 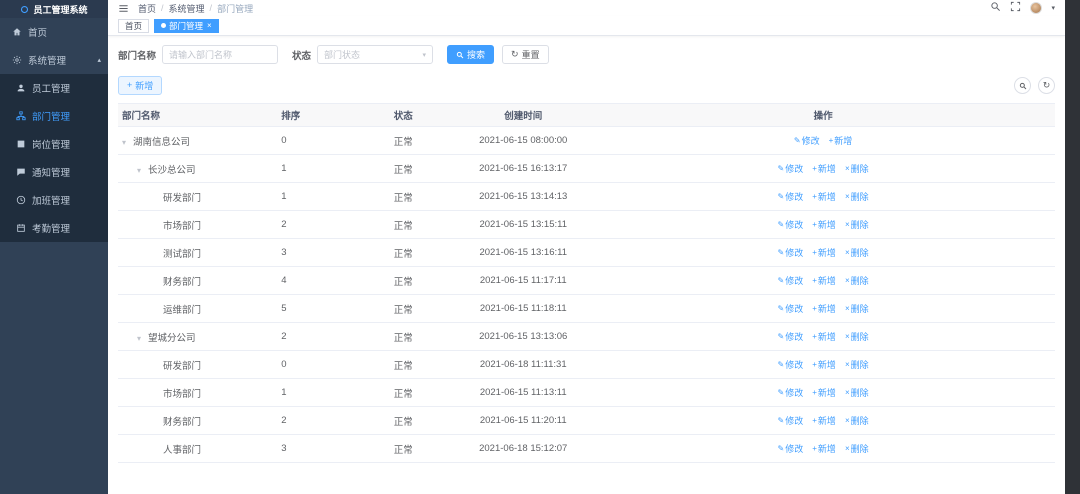 I want to click on sidebar-submenu: 员工管理 部门管理 岗位管理 通知管理 加班管理 考勤管理, so click(x=54, y=158).